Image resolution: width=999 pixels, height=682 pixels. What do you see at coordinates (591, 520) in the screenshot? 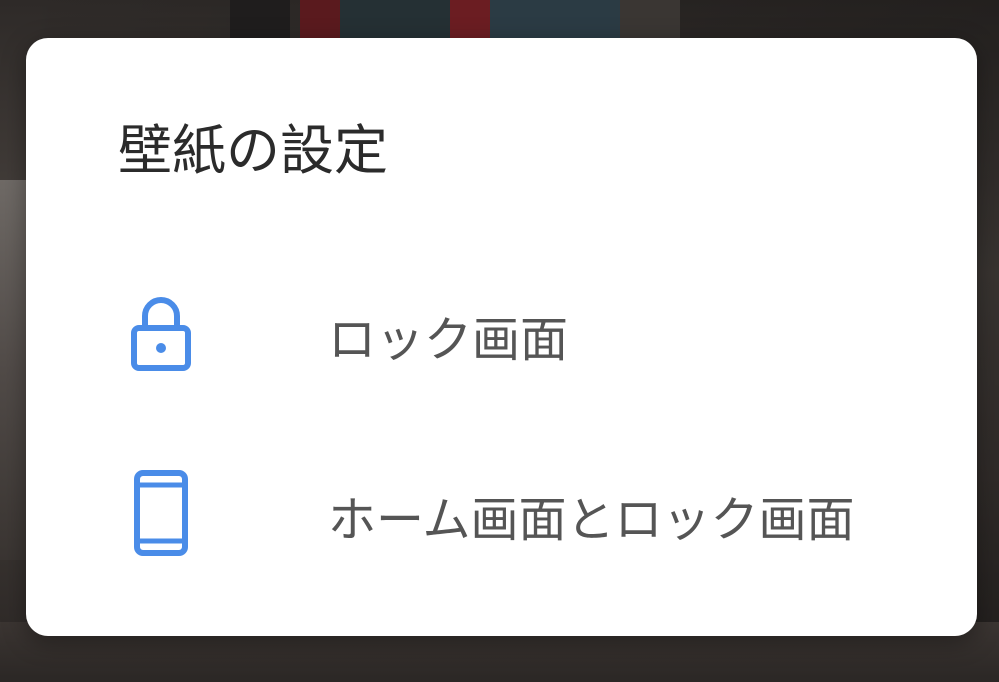
I see `home-and-lock-screen-label: ホーム画面とロック画面` at bounding box center [591, 520].